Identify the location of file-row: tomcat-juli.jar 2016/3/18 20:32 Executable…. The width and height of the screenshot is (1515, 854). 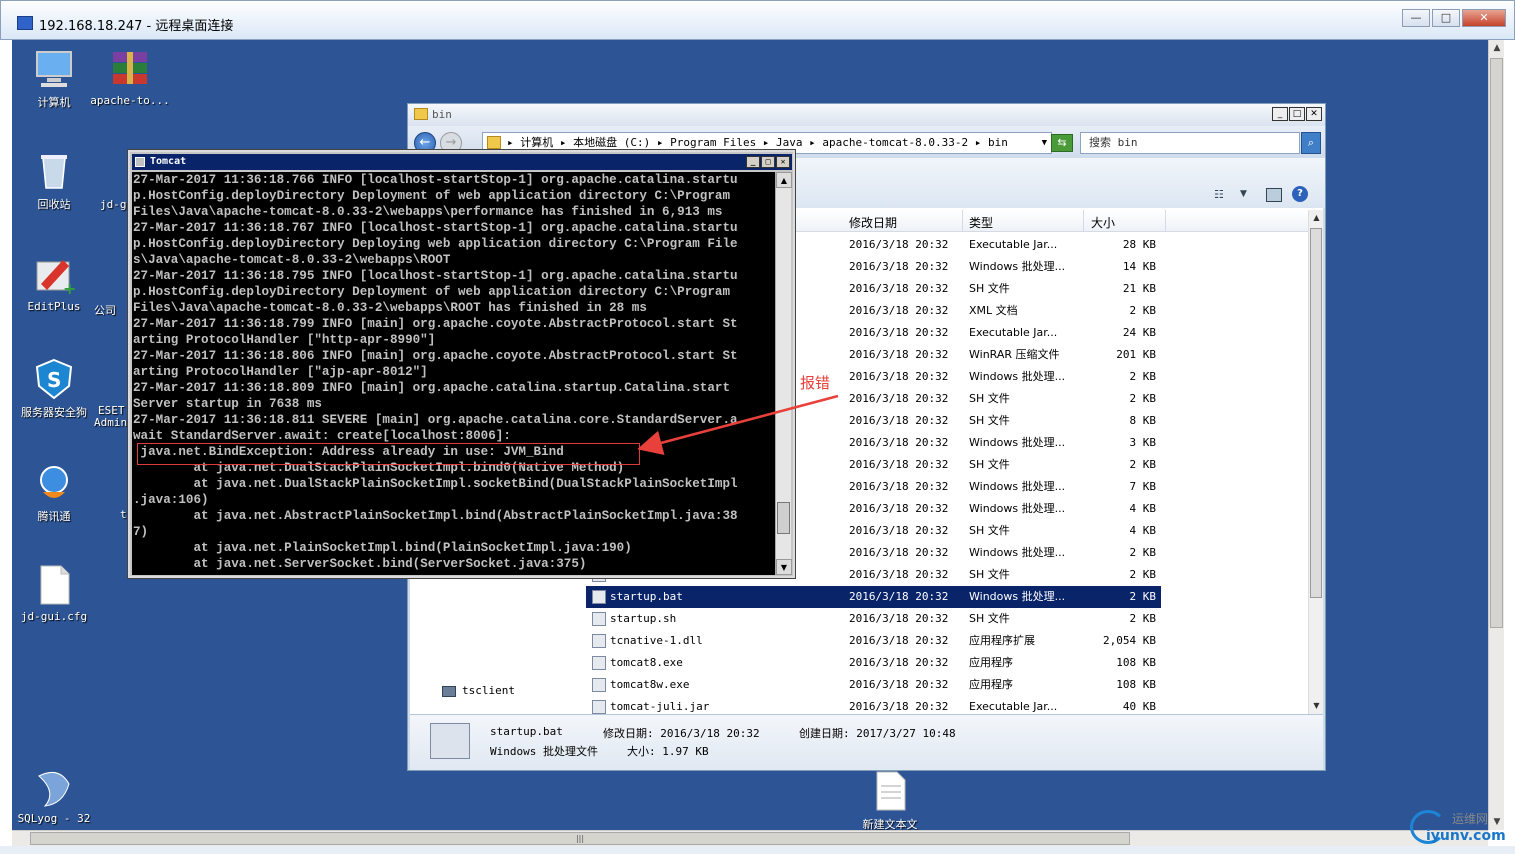
(873, 705).